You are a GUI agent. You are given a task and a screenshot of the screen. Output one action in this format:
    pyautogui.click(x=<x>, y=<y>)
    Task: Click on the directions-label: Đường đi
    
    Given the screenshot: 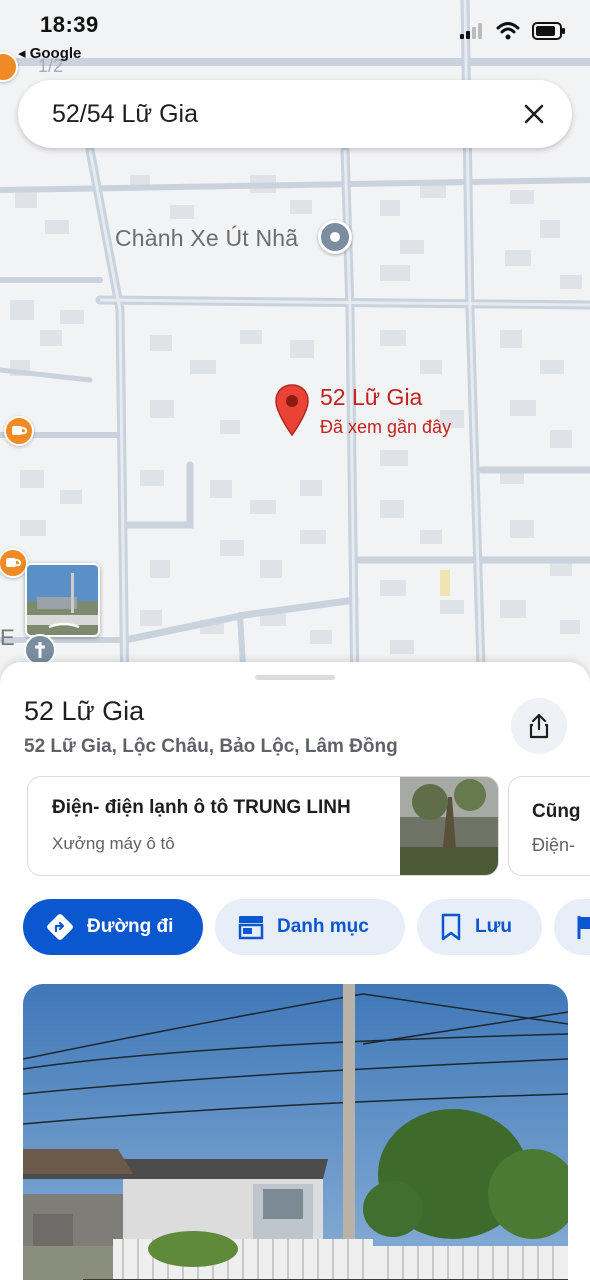 What is the action you would take?
    pyautogui.click(x=130, y=926)
    